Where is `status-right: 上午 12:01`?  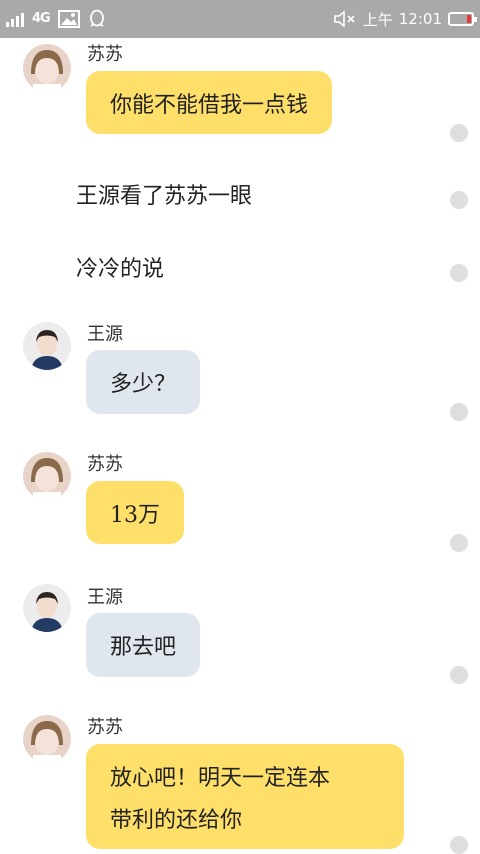 status-right: 上午 12:01 is located at coordinates (405, 19).